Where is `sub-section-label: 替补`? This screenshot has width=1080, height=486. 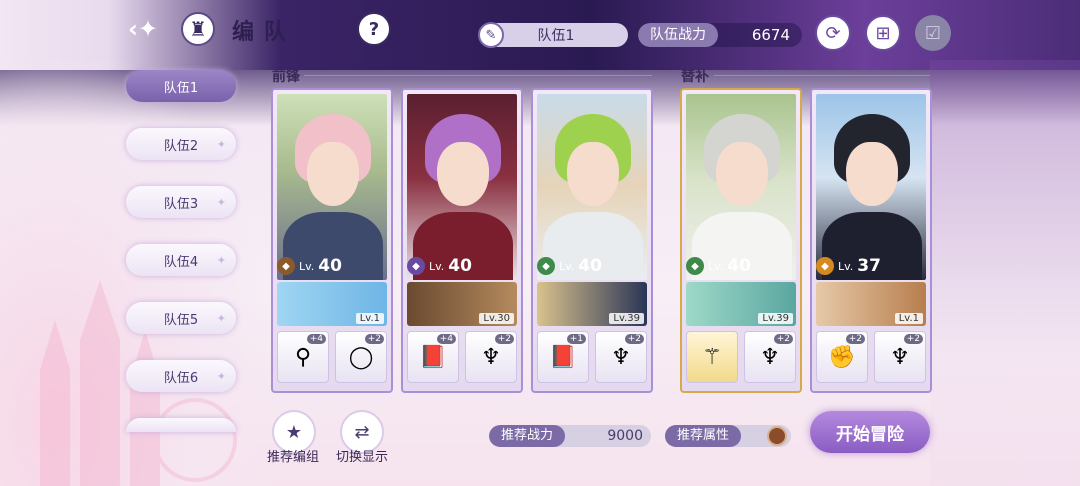 sub-section-label: 替补 is located at coordinates (695, 77).